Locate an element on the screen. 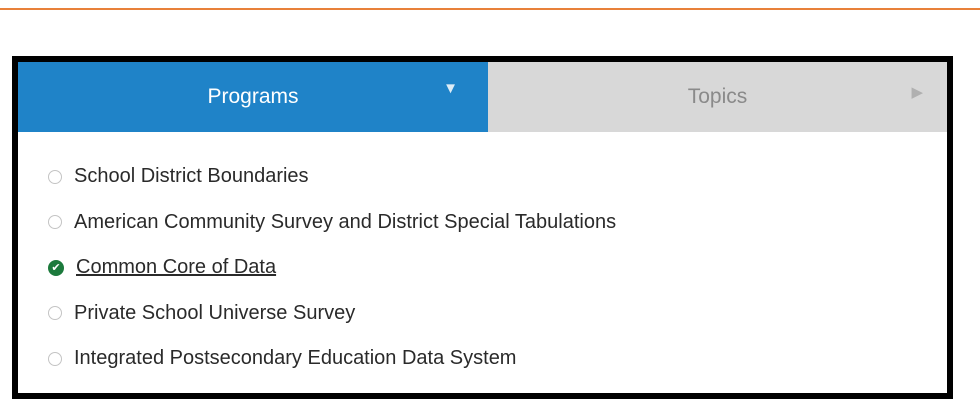 The image size is (980, 402). program-option-label: Common Core of Data is located at coordinates (176, 267).